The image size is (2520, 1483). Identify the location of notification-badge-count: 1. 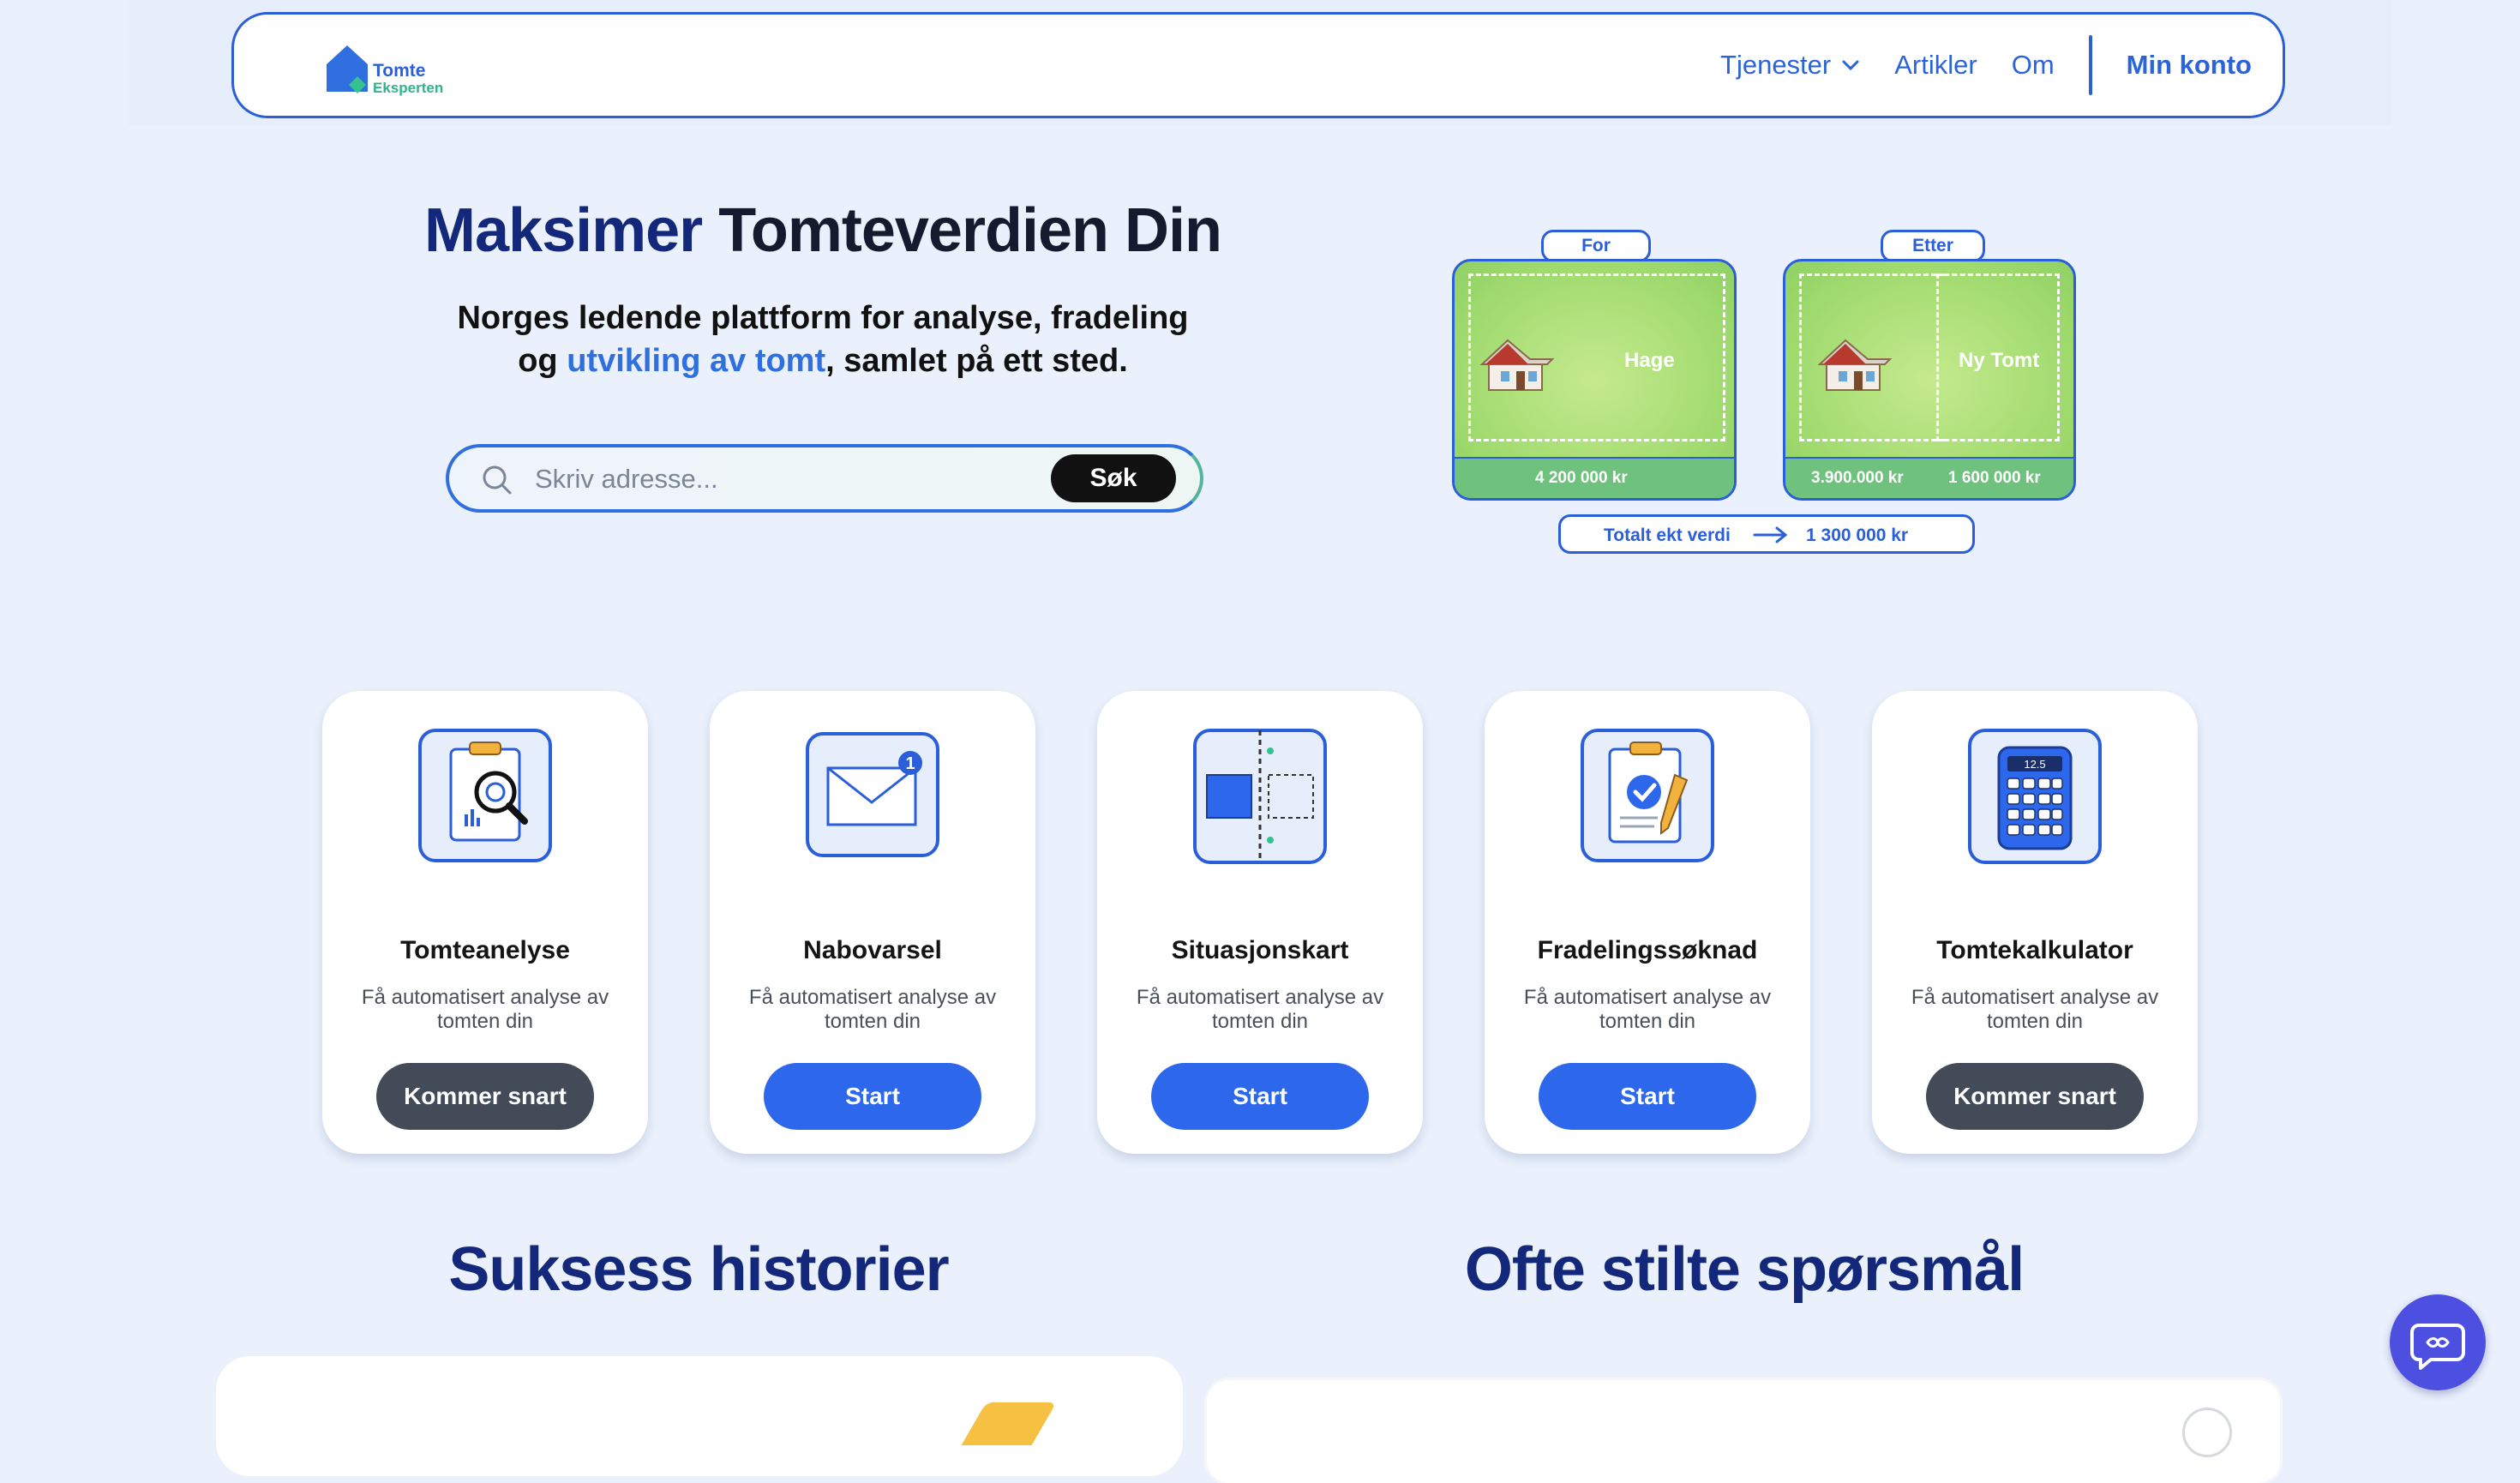
(910, 763).